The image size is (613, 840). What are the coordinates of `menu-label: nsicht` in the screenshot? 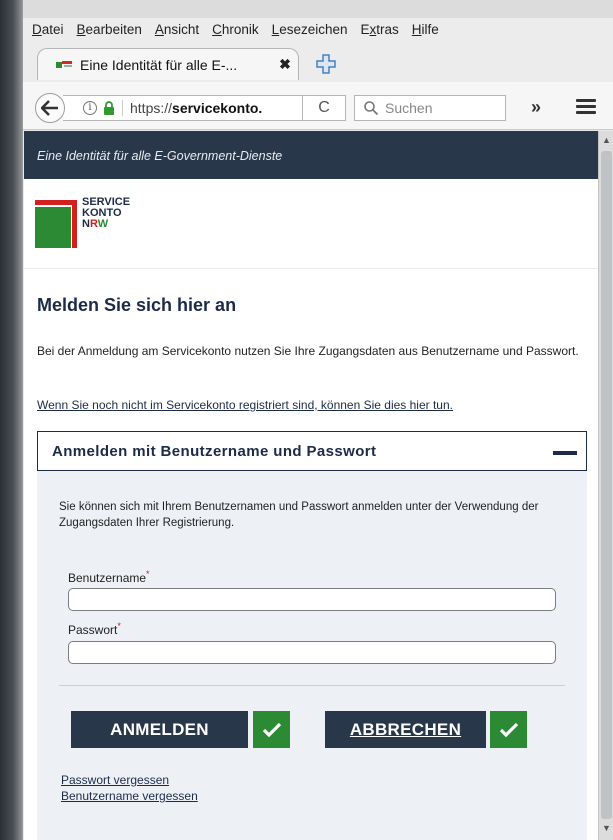 It's located at (181, 29).